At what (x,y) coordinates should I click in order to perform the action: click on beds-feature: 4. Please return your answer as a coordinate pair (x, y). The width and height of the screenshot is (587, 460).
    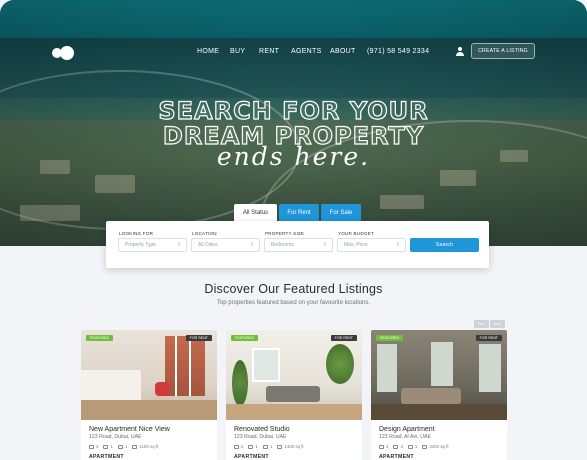
    Looking at the image, I should click on (383, 446).